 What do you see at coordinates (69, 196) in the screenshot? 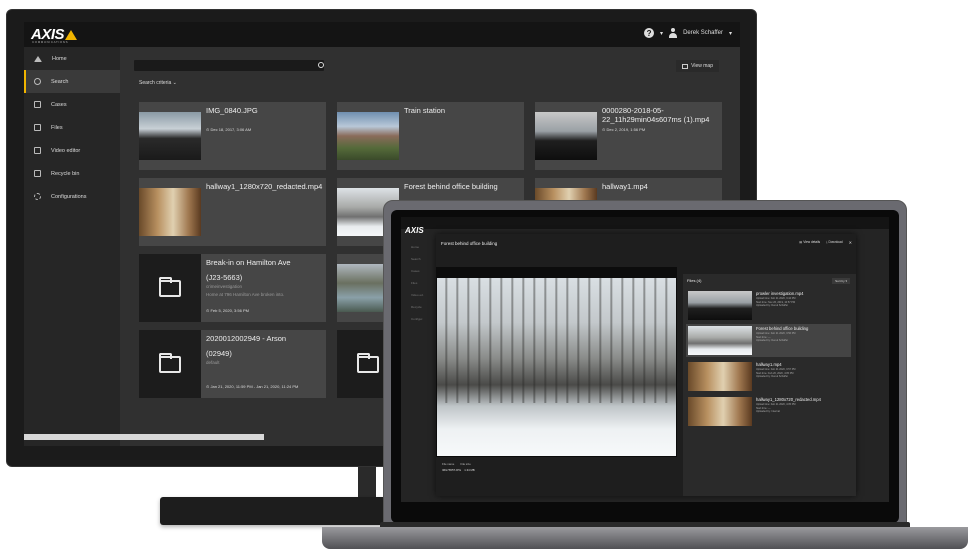
I see `sidebar-item-label: Configurations` at bounding box center [69, 196].